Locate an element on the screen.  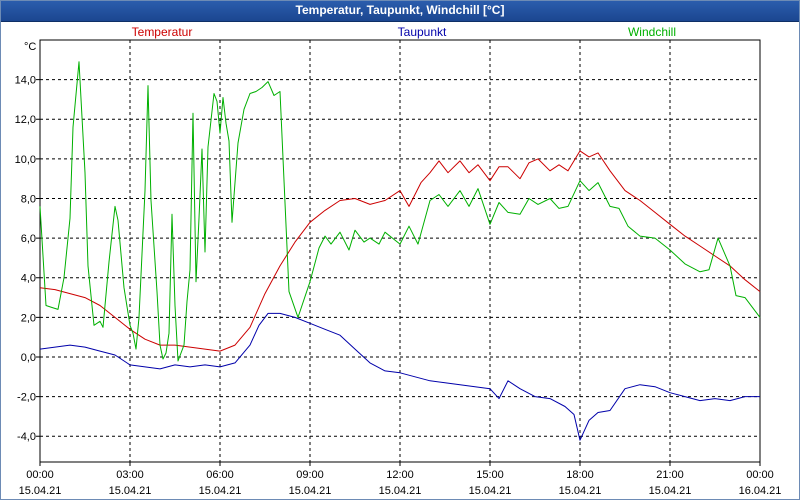
x-tick-time-label: 03:00 is located at coordinates (130, 475).